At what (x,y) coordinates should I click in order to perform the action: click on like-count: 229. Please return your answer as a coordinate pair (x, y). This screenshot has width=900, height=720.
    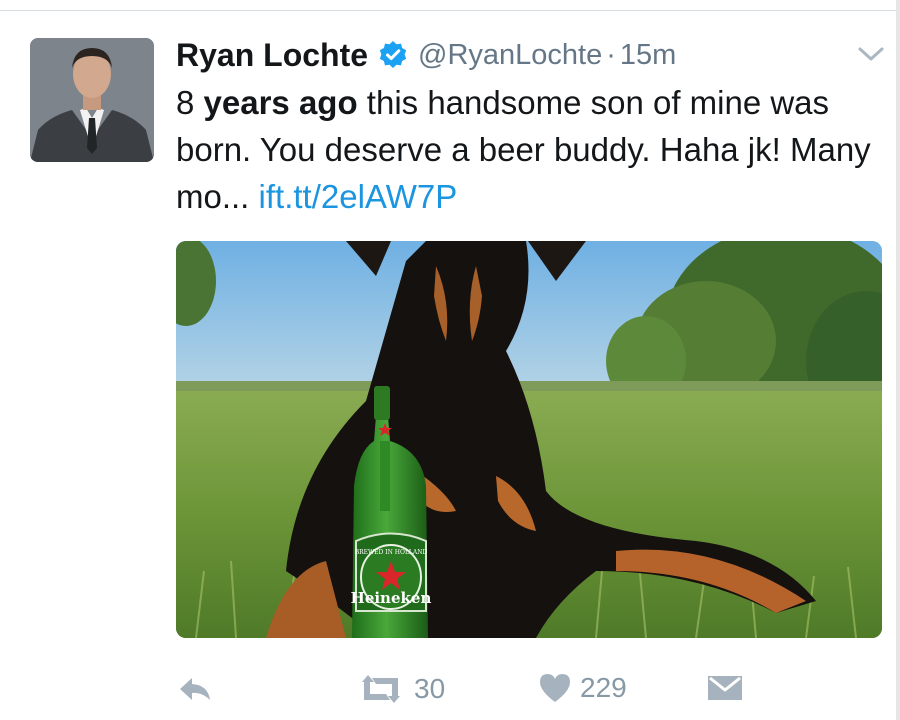
    Looking at the image, I should click on (603, 687).